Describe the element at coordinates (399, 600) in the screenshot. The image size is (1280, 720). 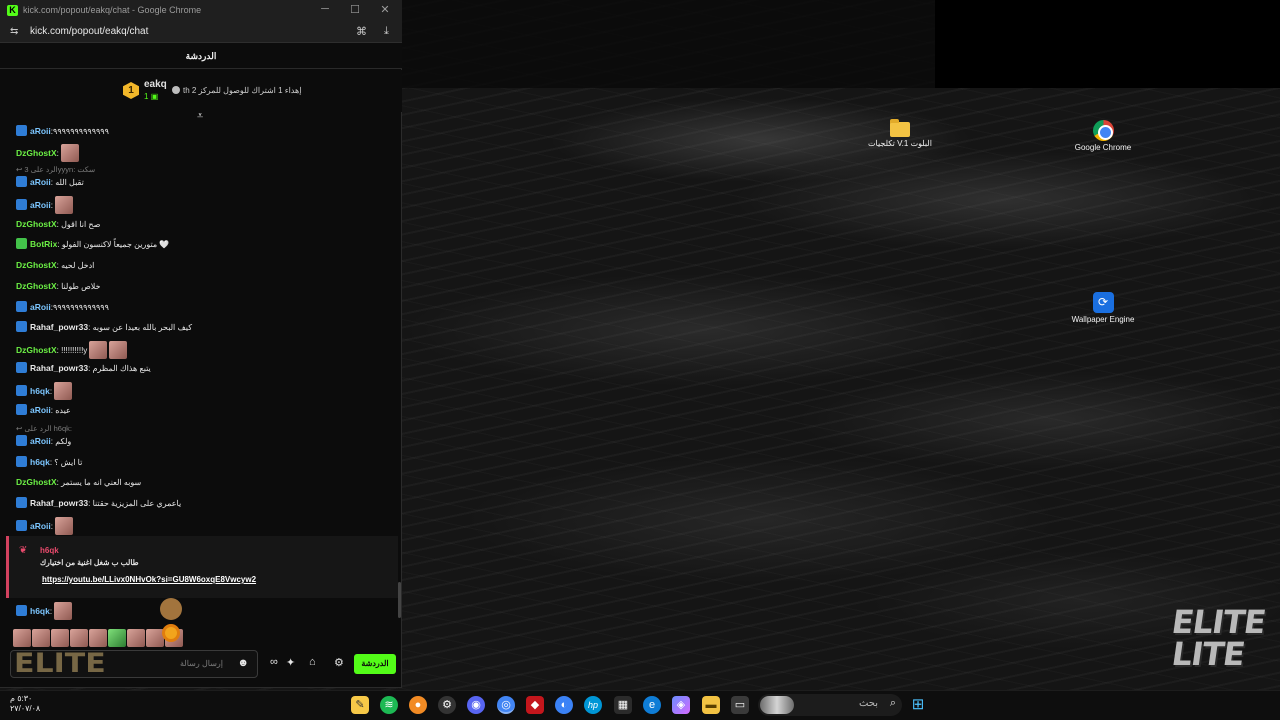
I see `chat-scrollbar-thumb` at that location.